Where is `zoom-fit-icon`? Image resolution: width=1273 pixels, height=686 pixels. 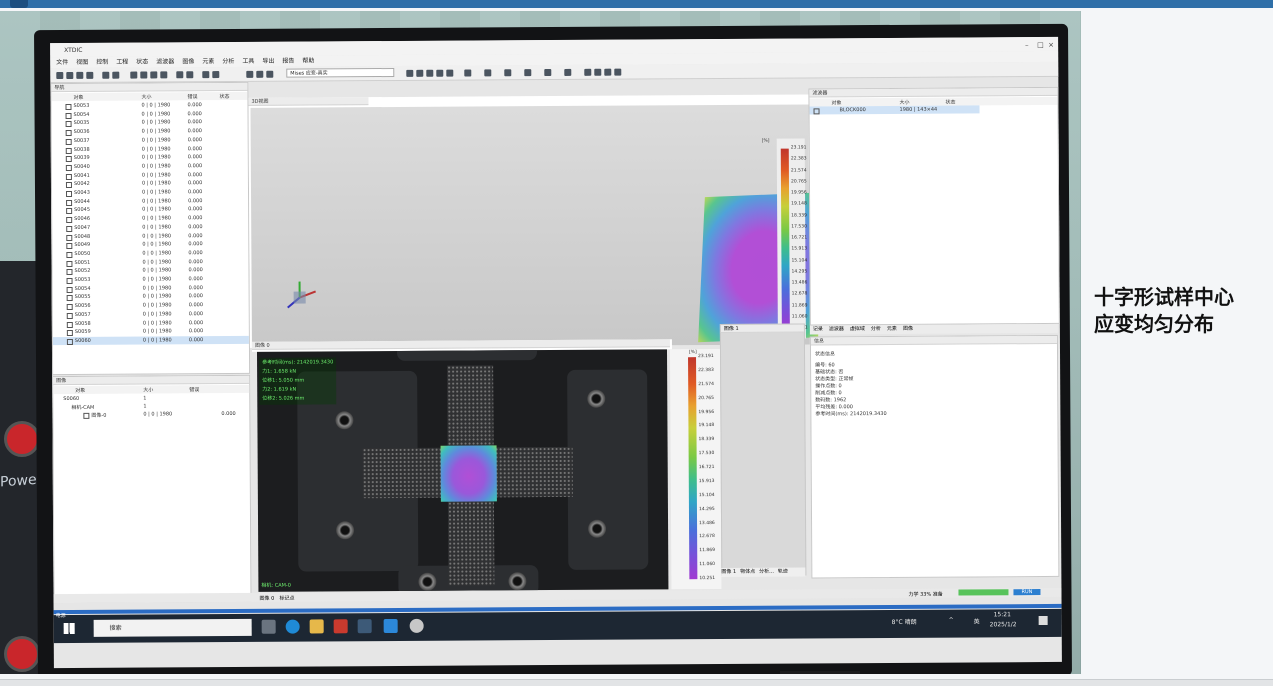 zoom-fit-icon is located at coordinates (439, 73).